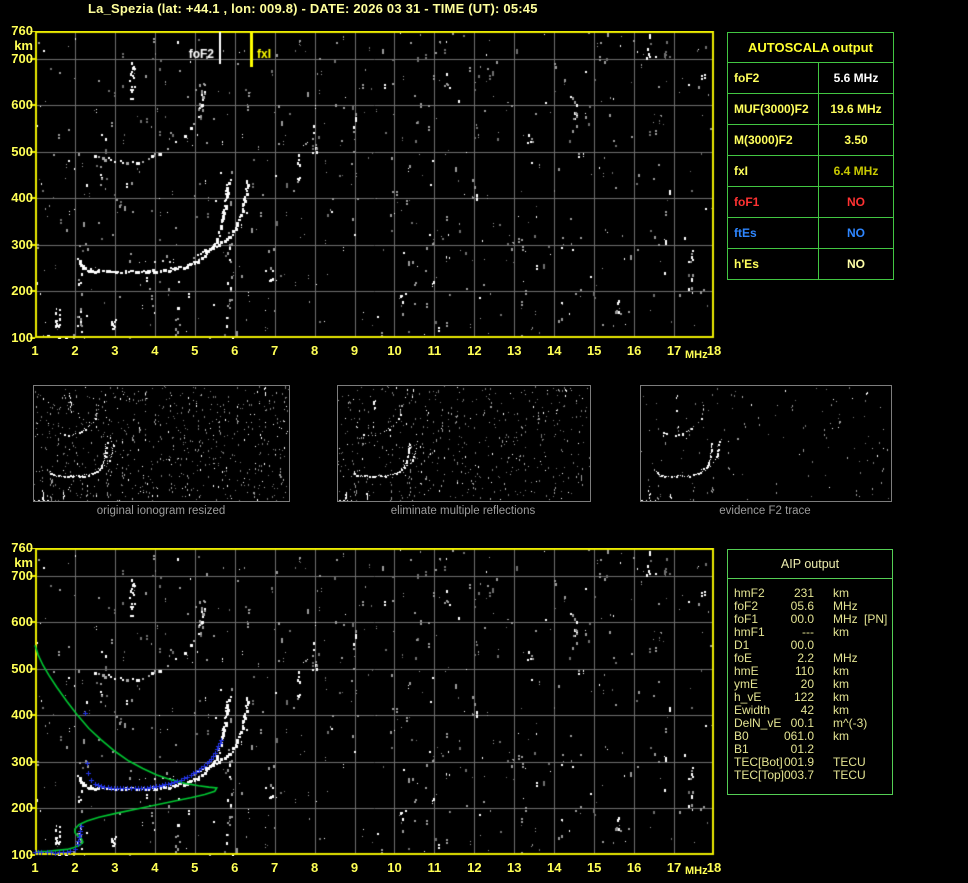 The image size is (968, 883). Describe the element at coordinates (696, 355) in the screenshot. I see `top-x-axis-unit: MHz` at that location.